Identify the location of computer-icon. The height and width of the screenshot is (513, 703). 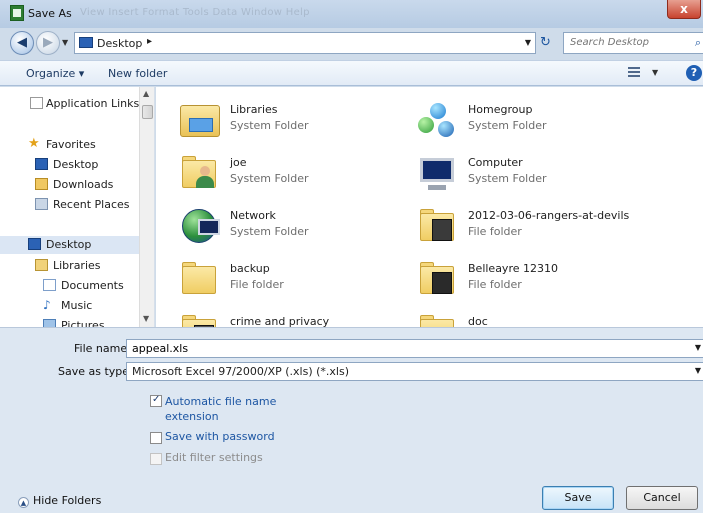
(438, 174).